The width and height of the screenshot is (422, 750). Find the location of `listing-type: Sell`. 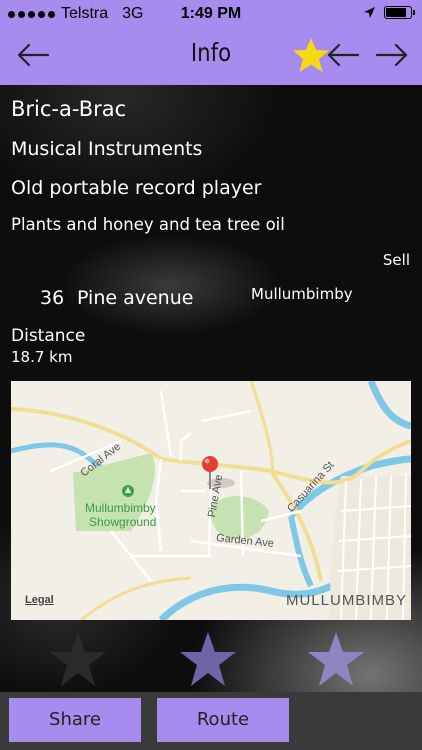

listing-type: Sell is located at coordinates (396, 260).